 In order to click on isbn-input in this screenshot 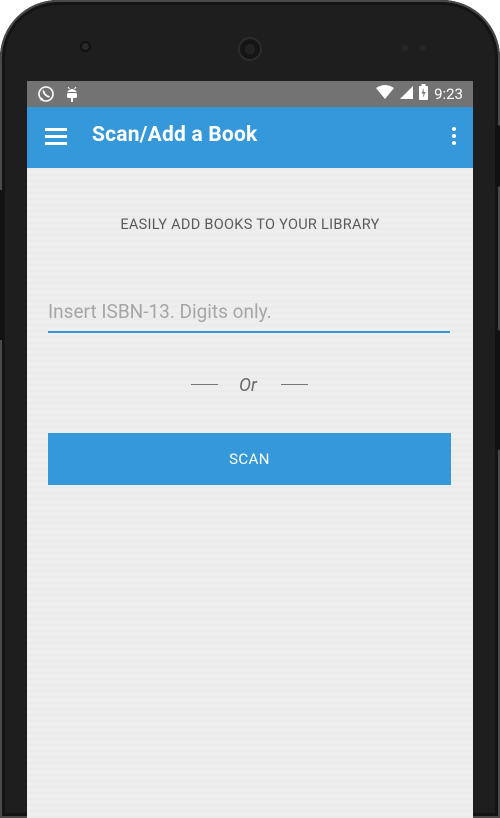, I will do `click(249, 312)`.